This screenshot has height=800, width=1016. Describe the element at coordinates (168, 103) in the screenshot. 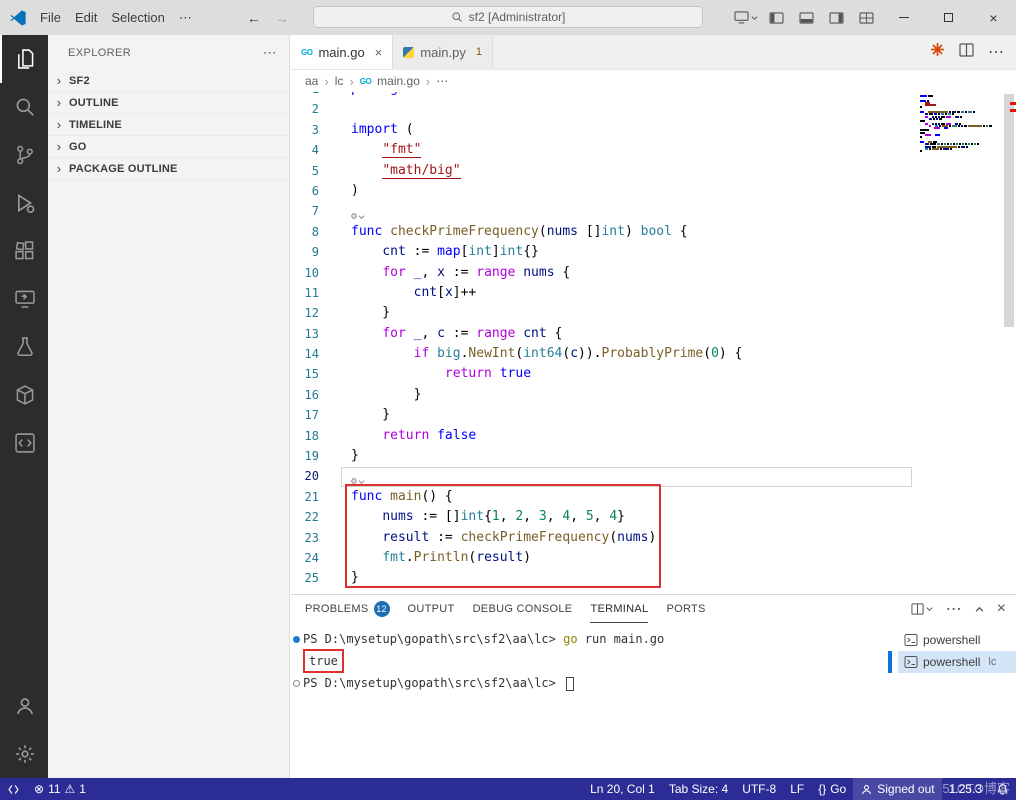

I see `sidebar-section-outline: › OUTLINE` at that location.